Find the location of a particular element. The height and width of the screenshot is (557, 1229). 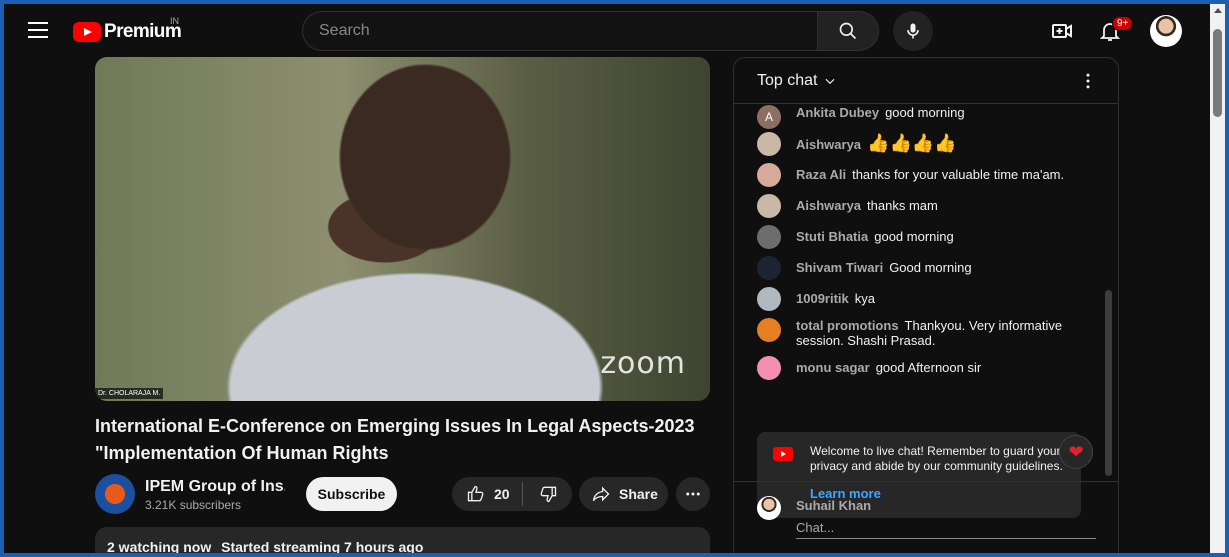

chat-author: Stuti Bhatia is located at coordinates (832, 236).